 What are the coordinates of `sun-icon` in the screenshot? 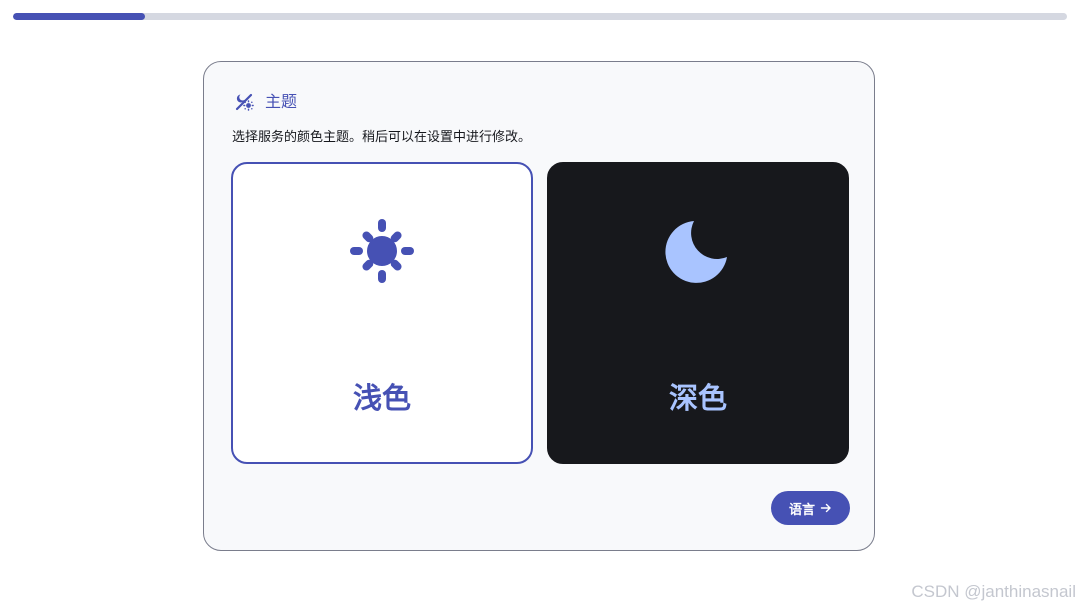 It's located at (382, 251).